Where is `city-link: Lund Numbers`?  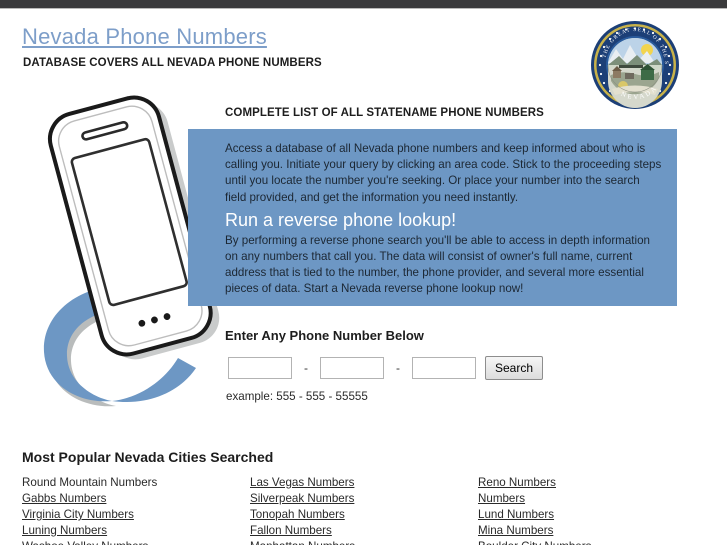 city-link: Lund Numbers is located at coordinates (534, 515).